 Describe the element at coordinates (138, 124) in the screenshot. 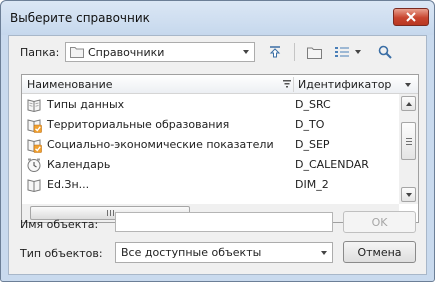

I see `item-name: Территориальные образования` at that location.